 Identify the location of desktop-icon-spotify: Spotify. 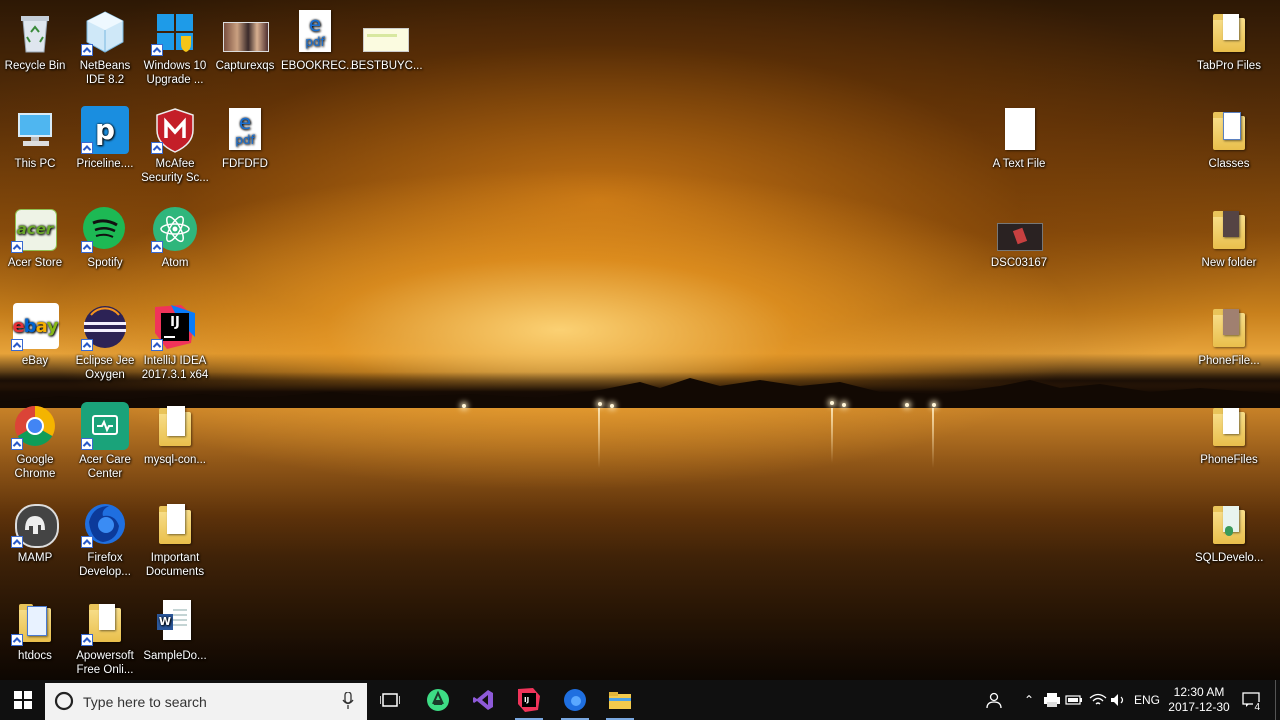
(105, 237).